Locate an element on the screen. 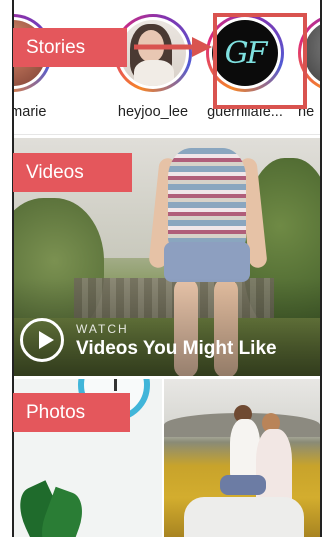  videos-annotation-label: Videos is located at coordinates (72, 172).